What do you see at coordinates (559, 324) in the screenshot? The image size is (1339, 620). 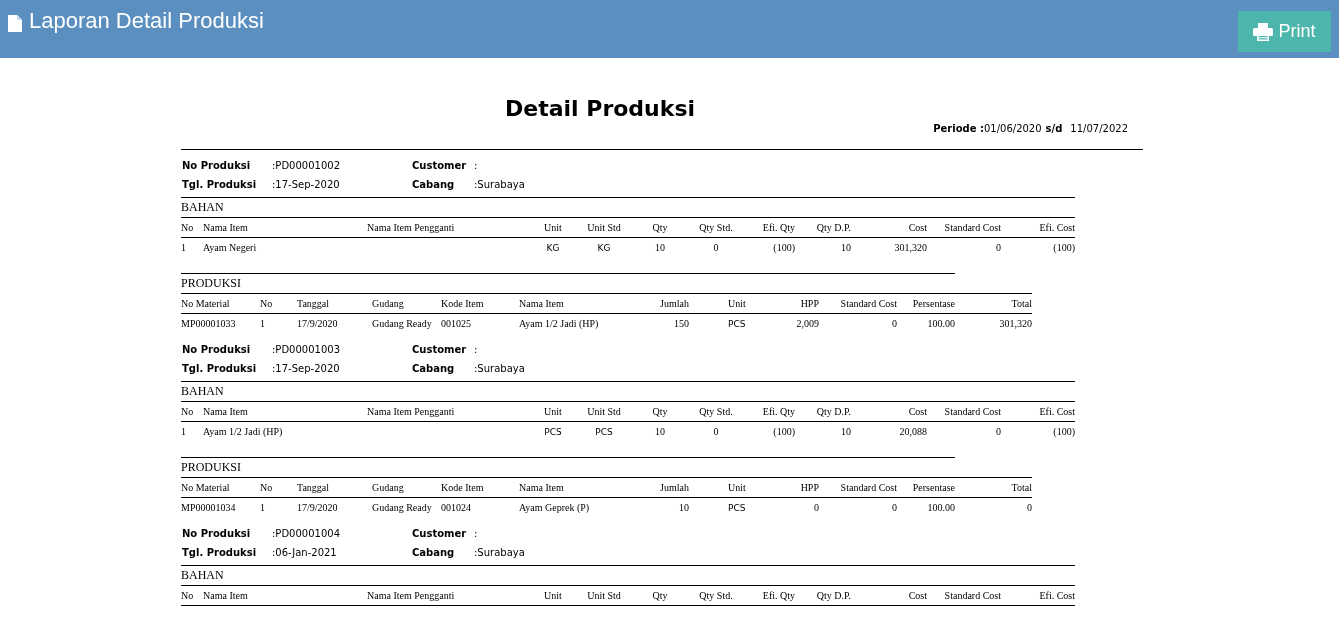 I see `table-cell-text: Ayam 1/2 Jadi (HP)` at bounding box center [559, 324].